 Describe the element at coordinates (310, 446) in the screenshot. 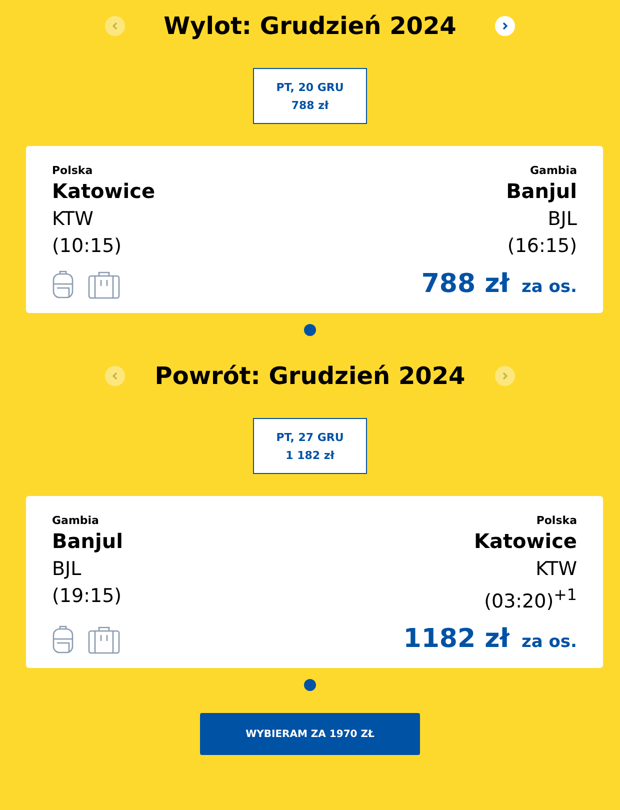

I see `date-tab: PT, 27 GRU 1 182 zł` at that location.